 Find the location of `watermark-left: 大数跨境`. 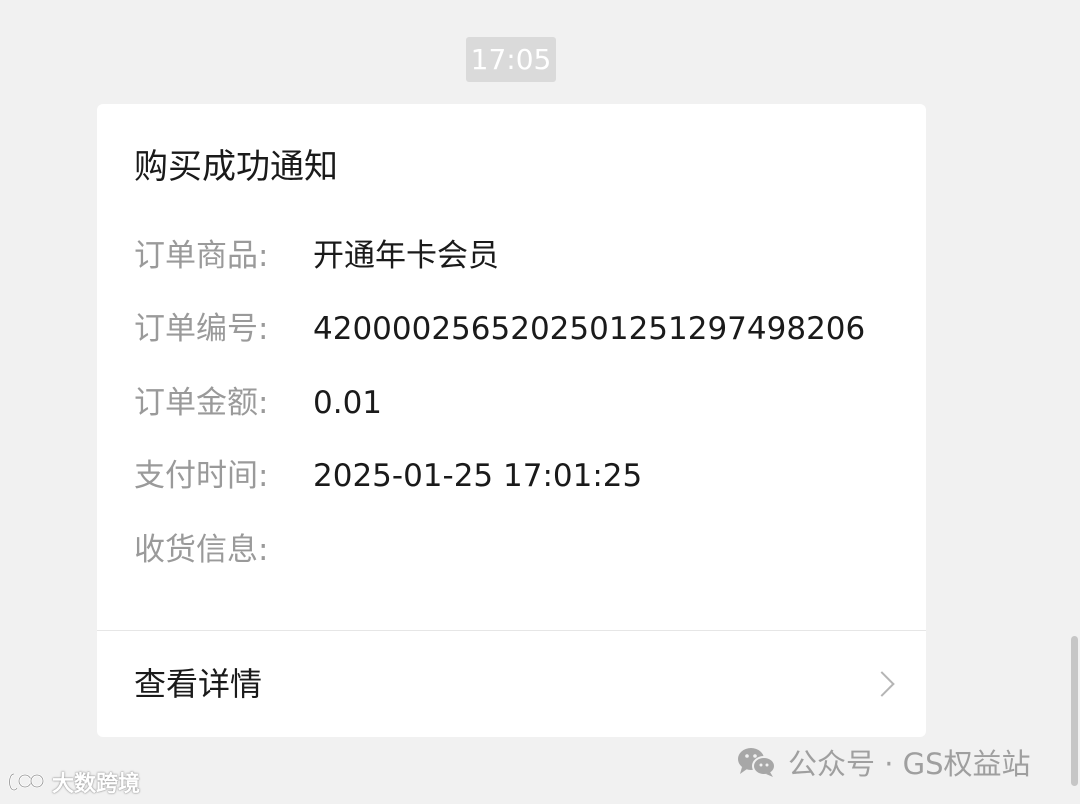

watermark-left: 大数跨境 is located at coordinates (73, 782).